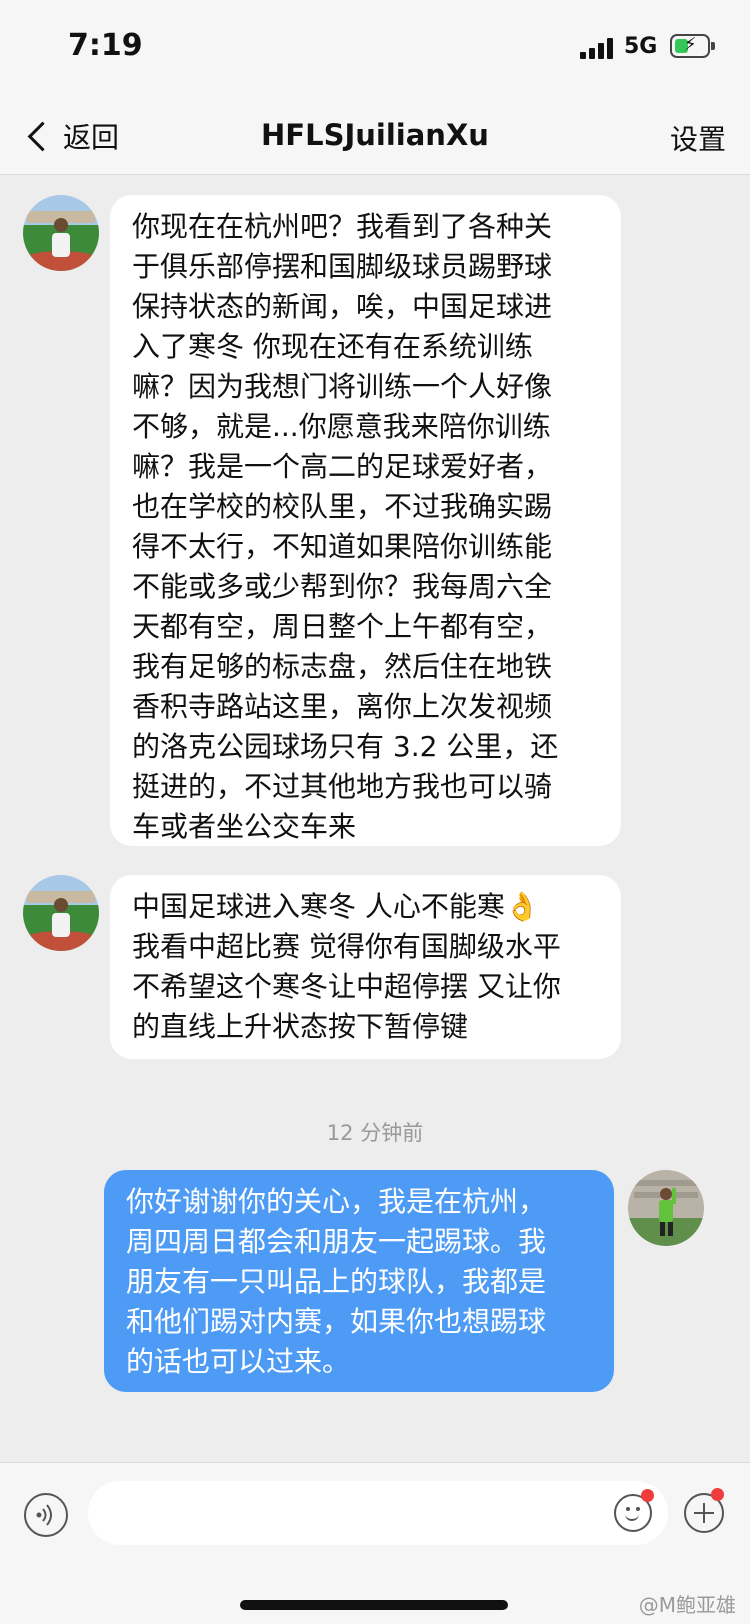 This screenshot has width=750, height=1624. I want to click on message-line: 和他们踢对内赛，如果你也想踢球, so click(336, 1321).